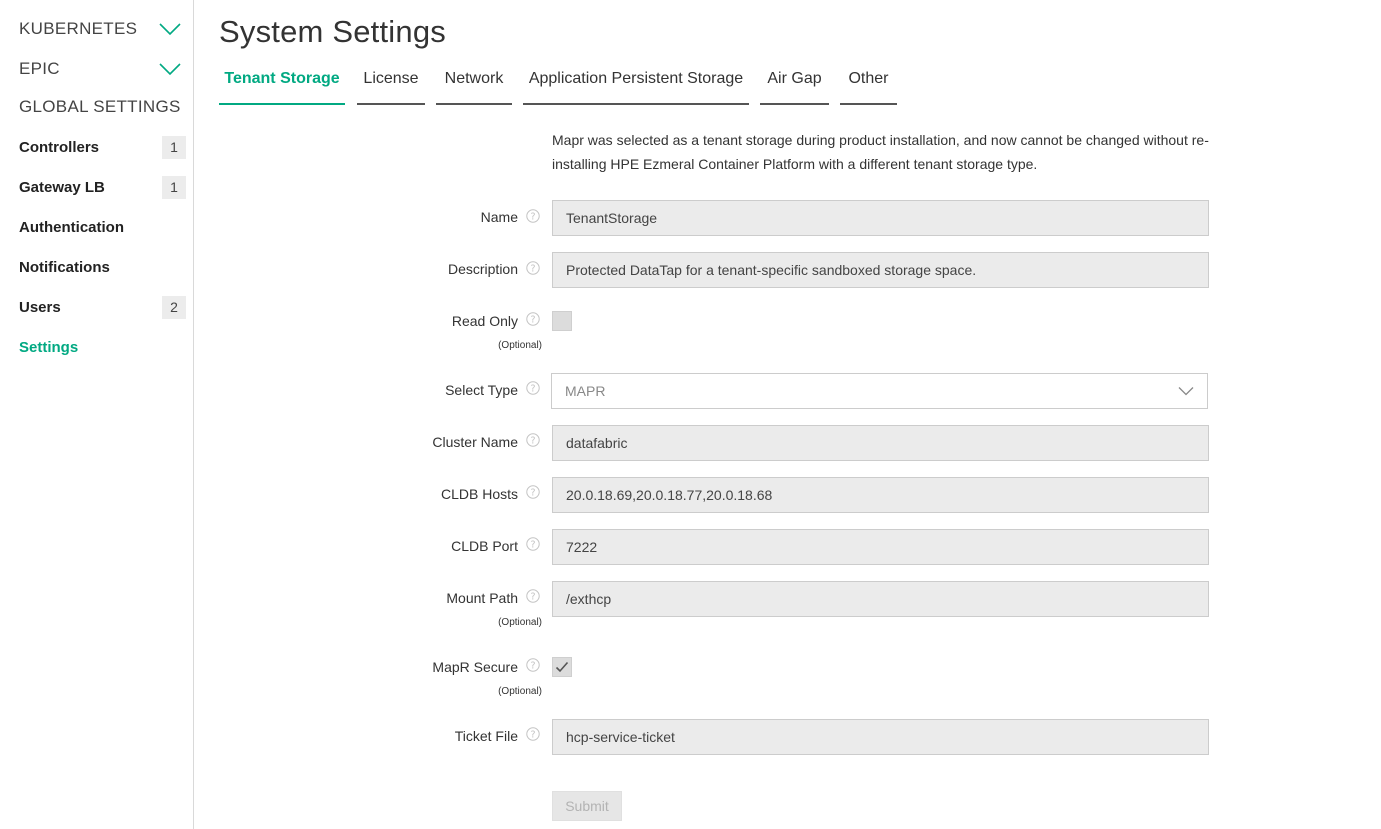 The width and height of the screenshot is (1381, 829). What do you see at coordinates (474, 84) in the screenshot?
I see `tab-network: Network` at bounding box center [474, 84].